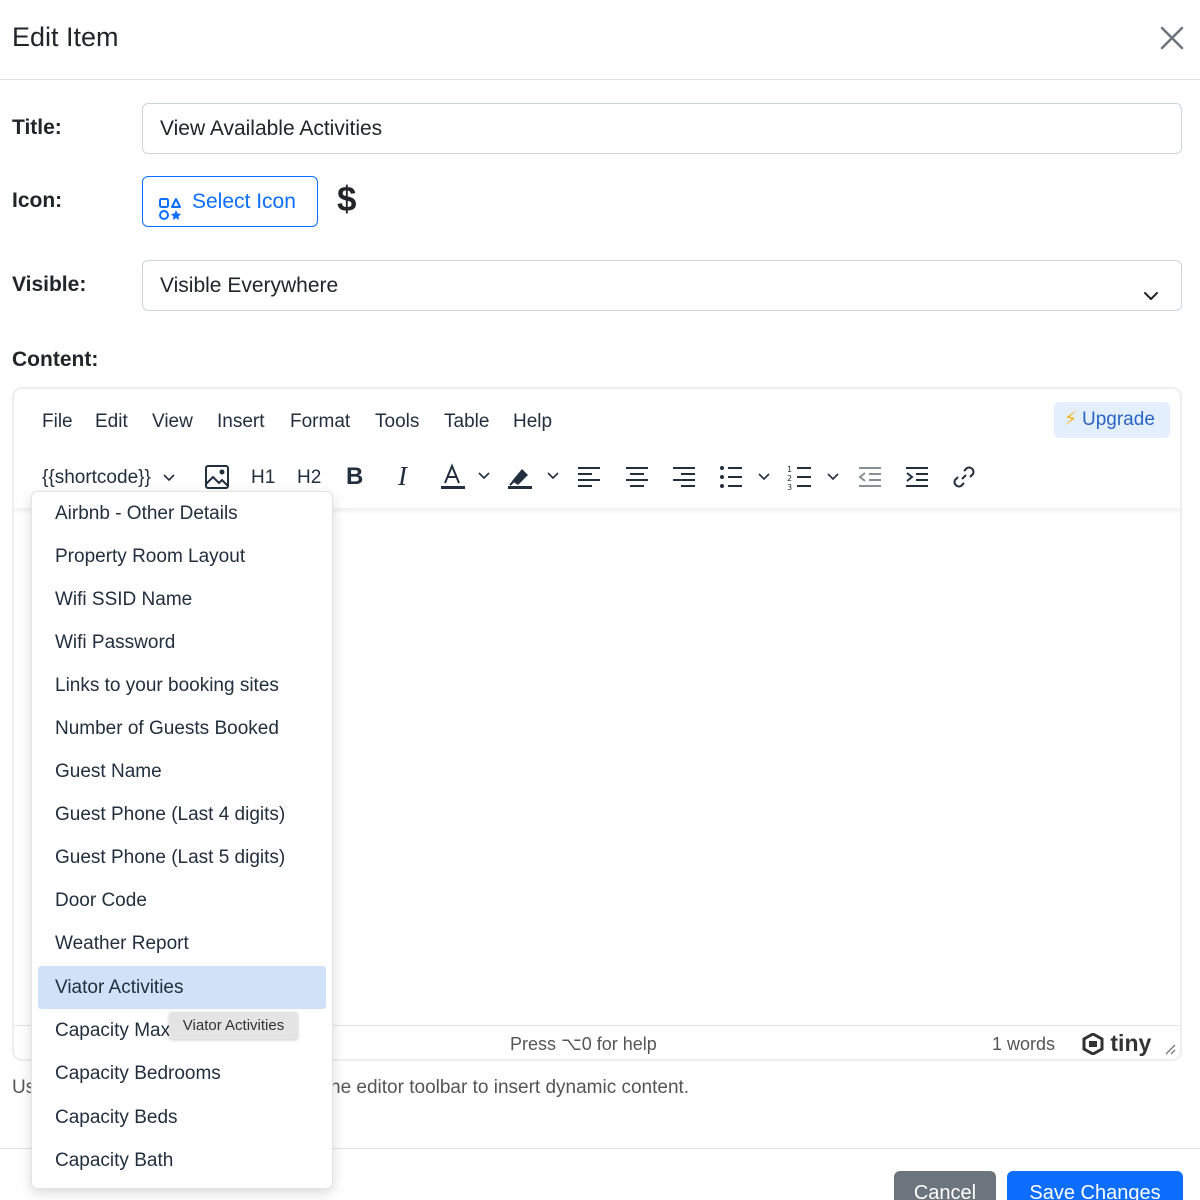  I want to click on menu-item-property-room-layout: Property Room Layout, so click(182, 556).